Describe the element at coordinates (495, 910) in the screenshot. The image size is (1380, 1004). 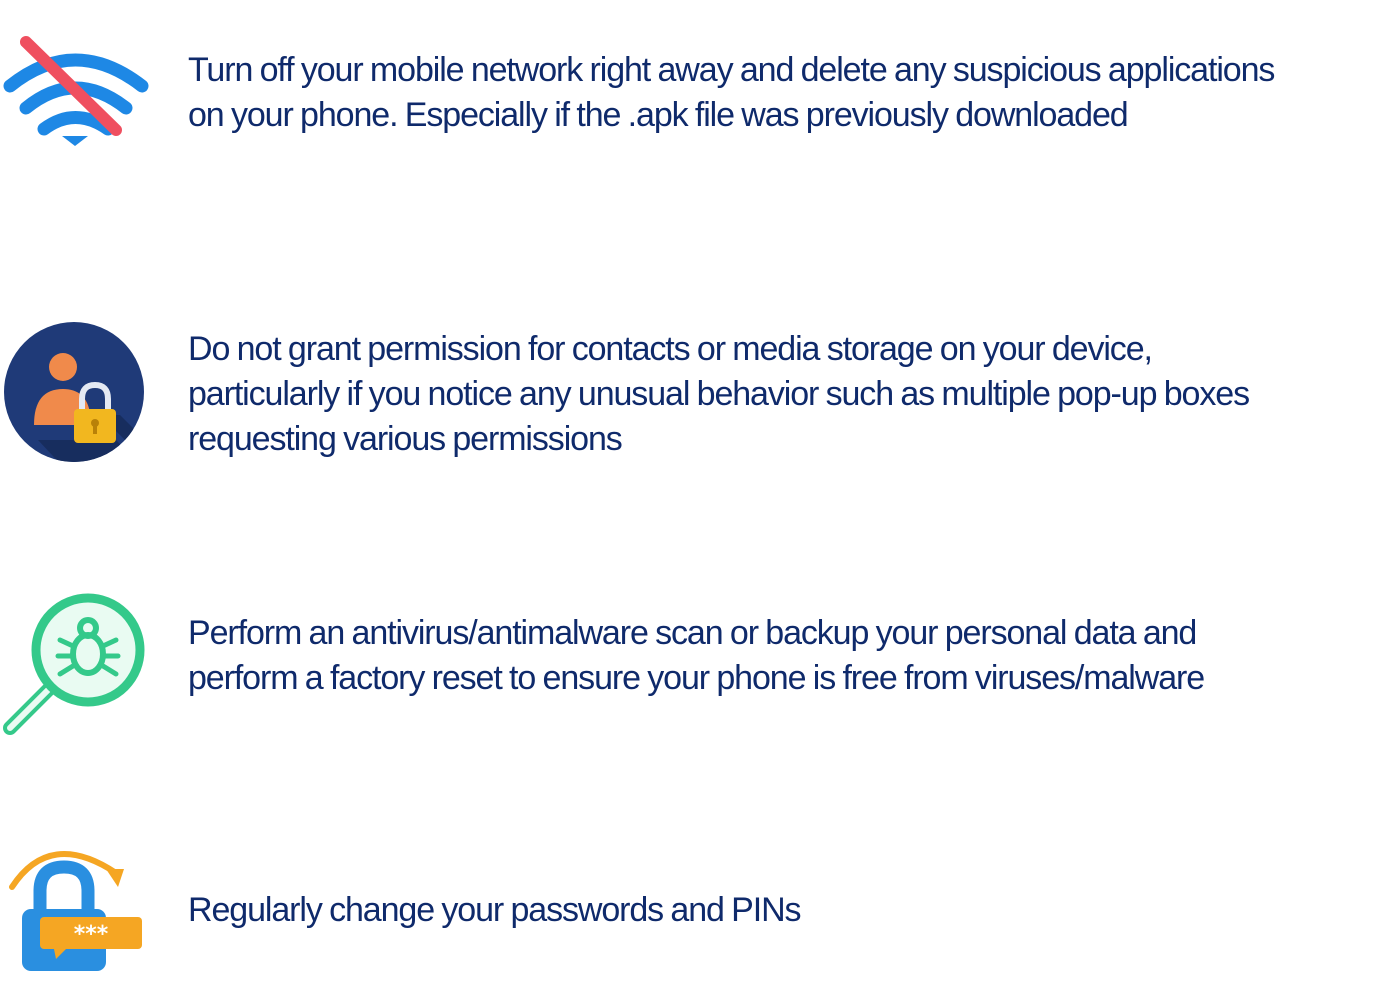
I see `tip-line: Regularly change your passwords and PINs` at that location.